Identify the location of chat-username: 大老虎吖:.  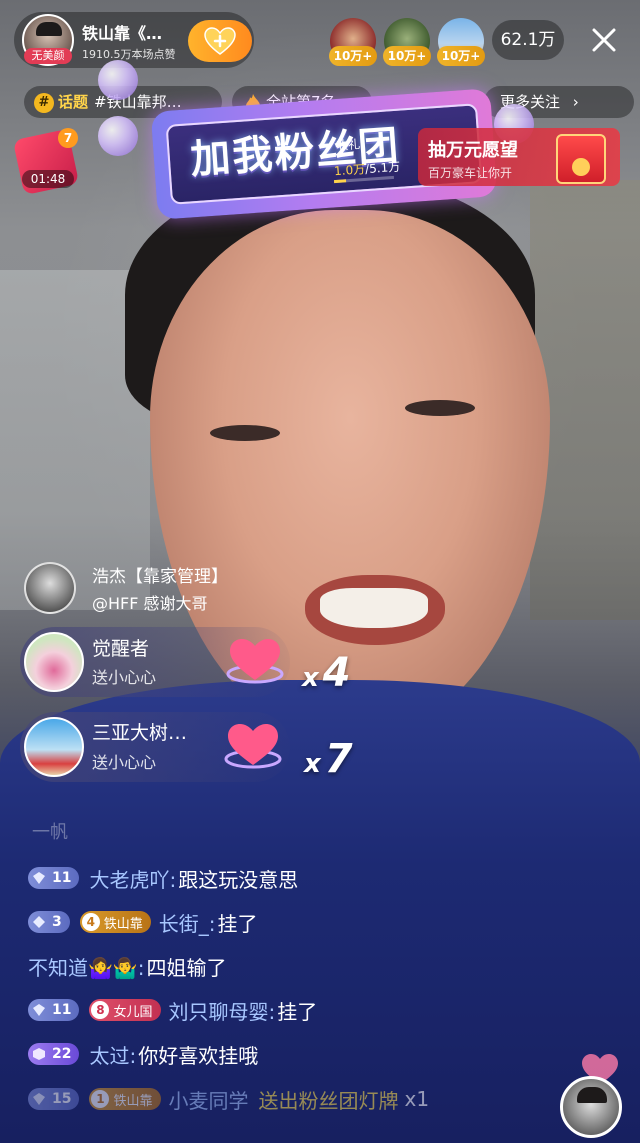
(132, 878).